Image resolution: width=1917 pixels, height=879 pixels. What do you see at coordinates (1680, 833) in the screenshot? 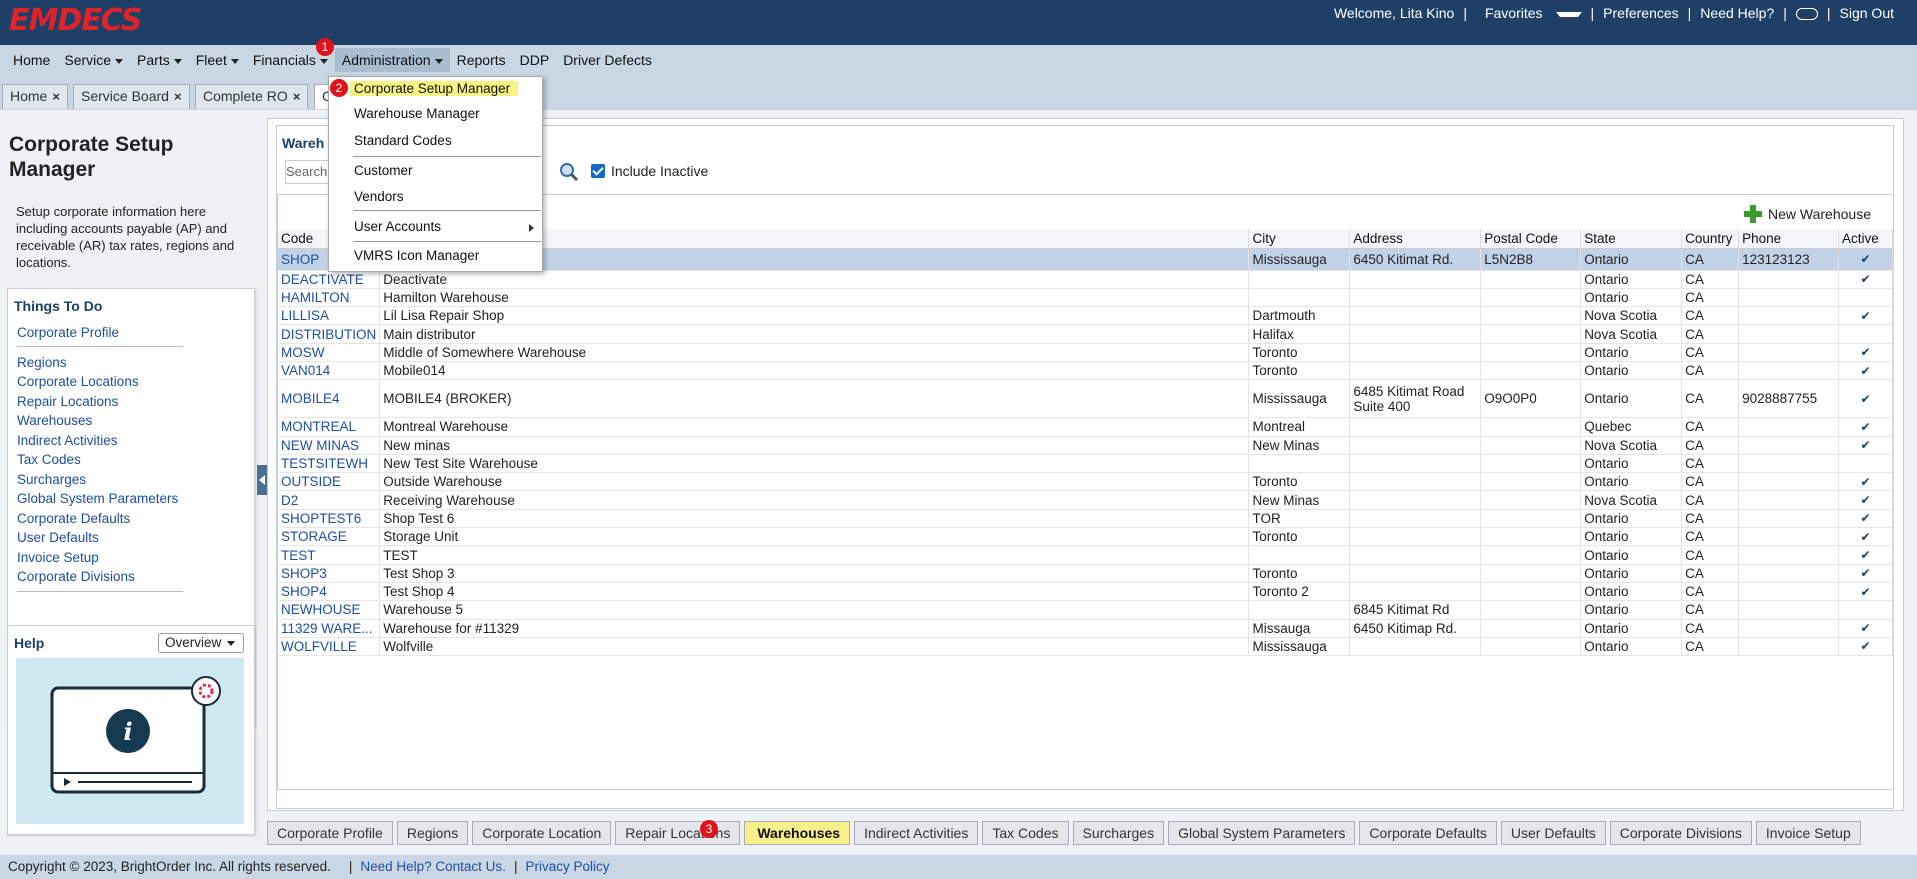
I see `btab-corporate-divisions: Corporate Divisions` at bounding box center [1680, 833].